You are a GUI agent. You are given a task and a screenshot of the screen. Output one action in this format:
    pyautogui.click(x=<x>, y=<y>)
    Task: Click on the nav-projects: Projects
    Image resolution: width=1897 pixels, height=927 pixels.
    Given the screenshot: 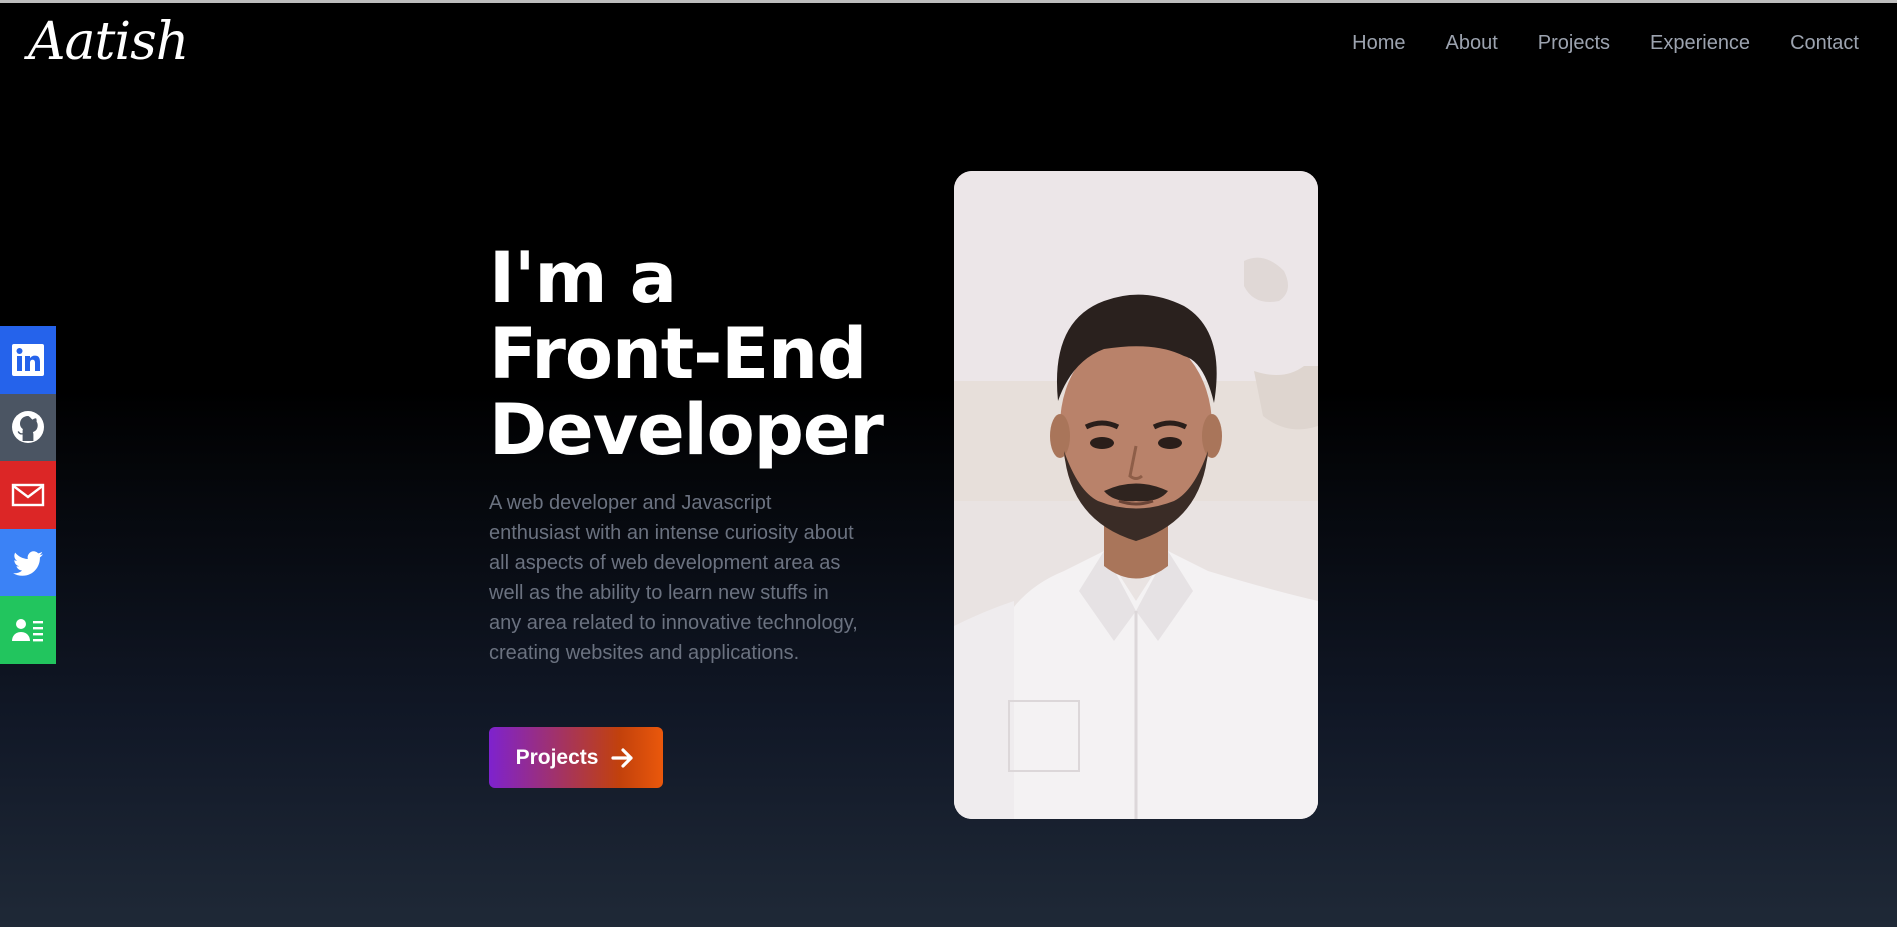 What is the action you would take?
    pyautogui.click(x=1574, y=43)
    